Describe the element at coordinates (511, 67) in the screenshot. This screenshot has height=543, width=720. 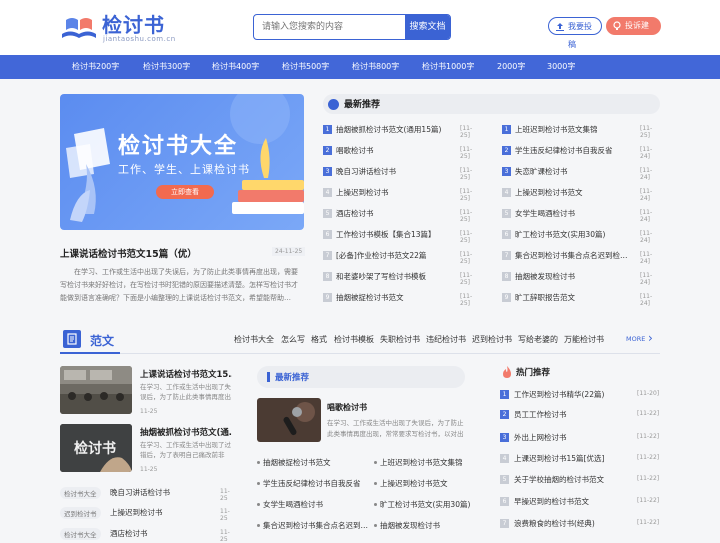
I see `nav-item: 2000字` at that location.